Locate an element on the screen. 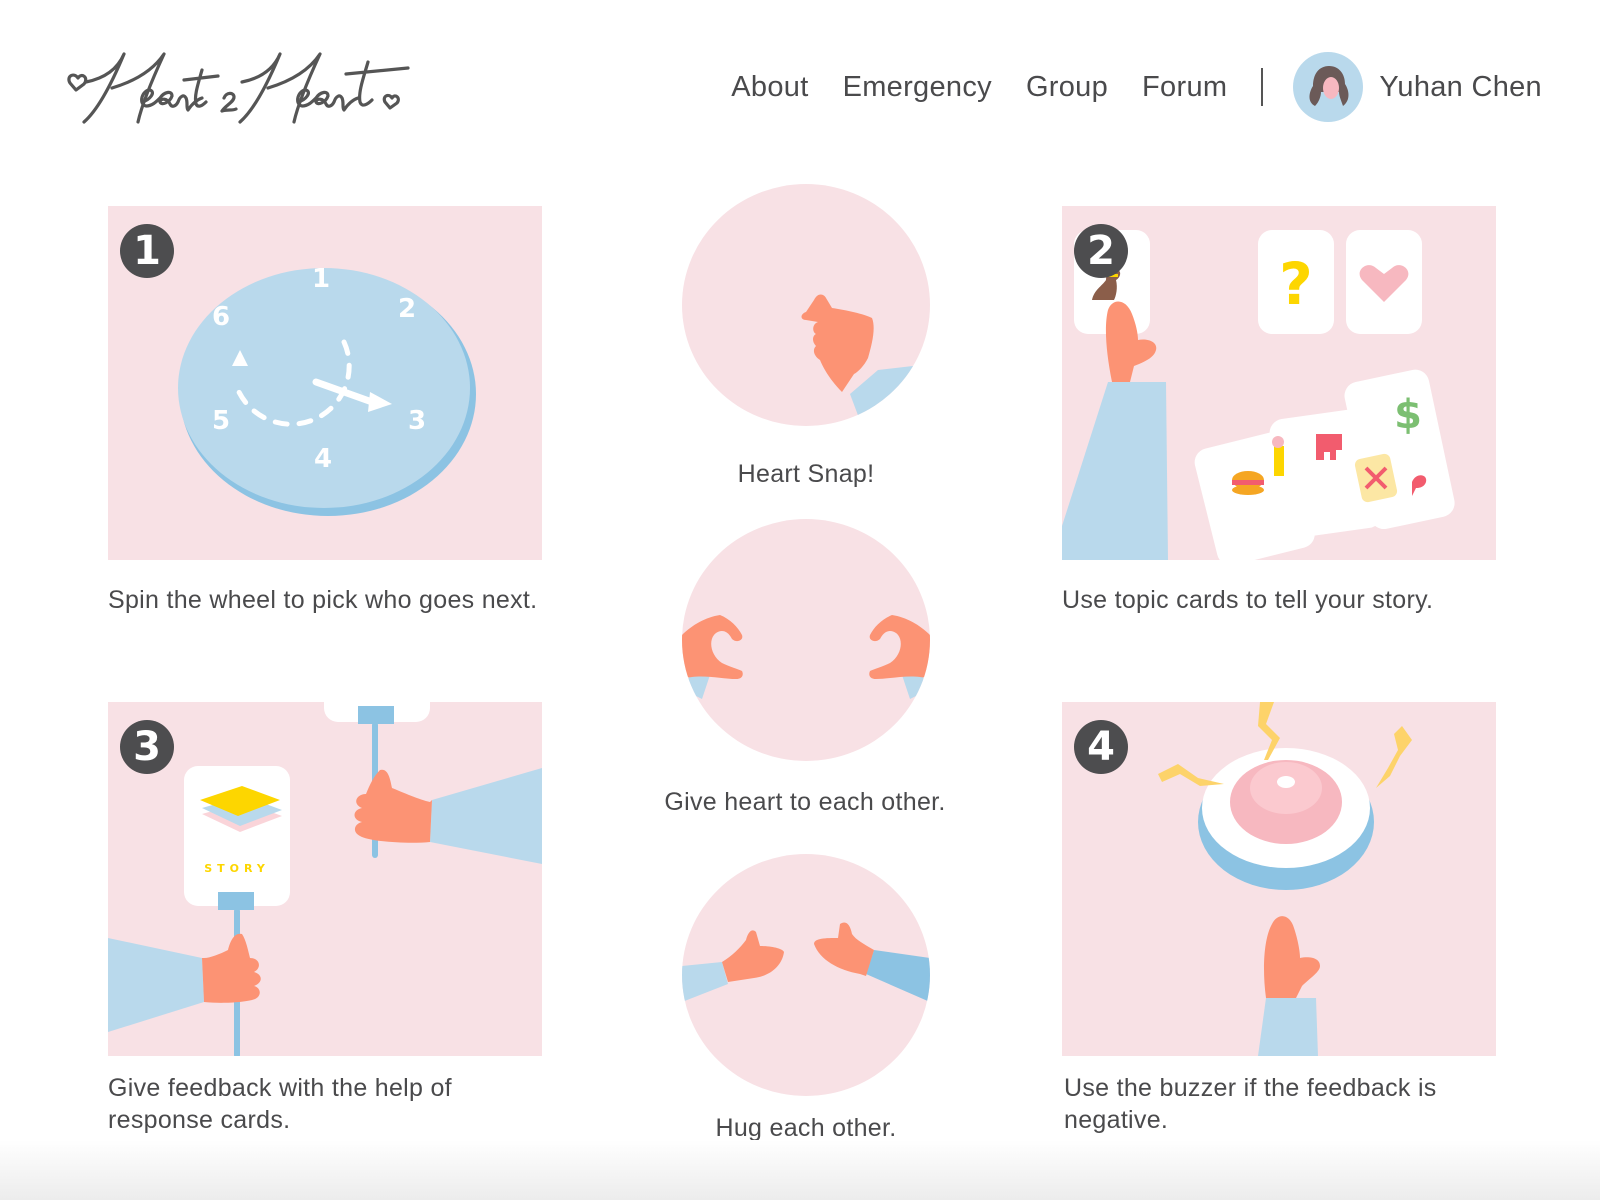  finger-heart-icon is located at coordinates (865, 360).